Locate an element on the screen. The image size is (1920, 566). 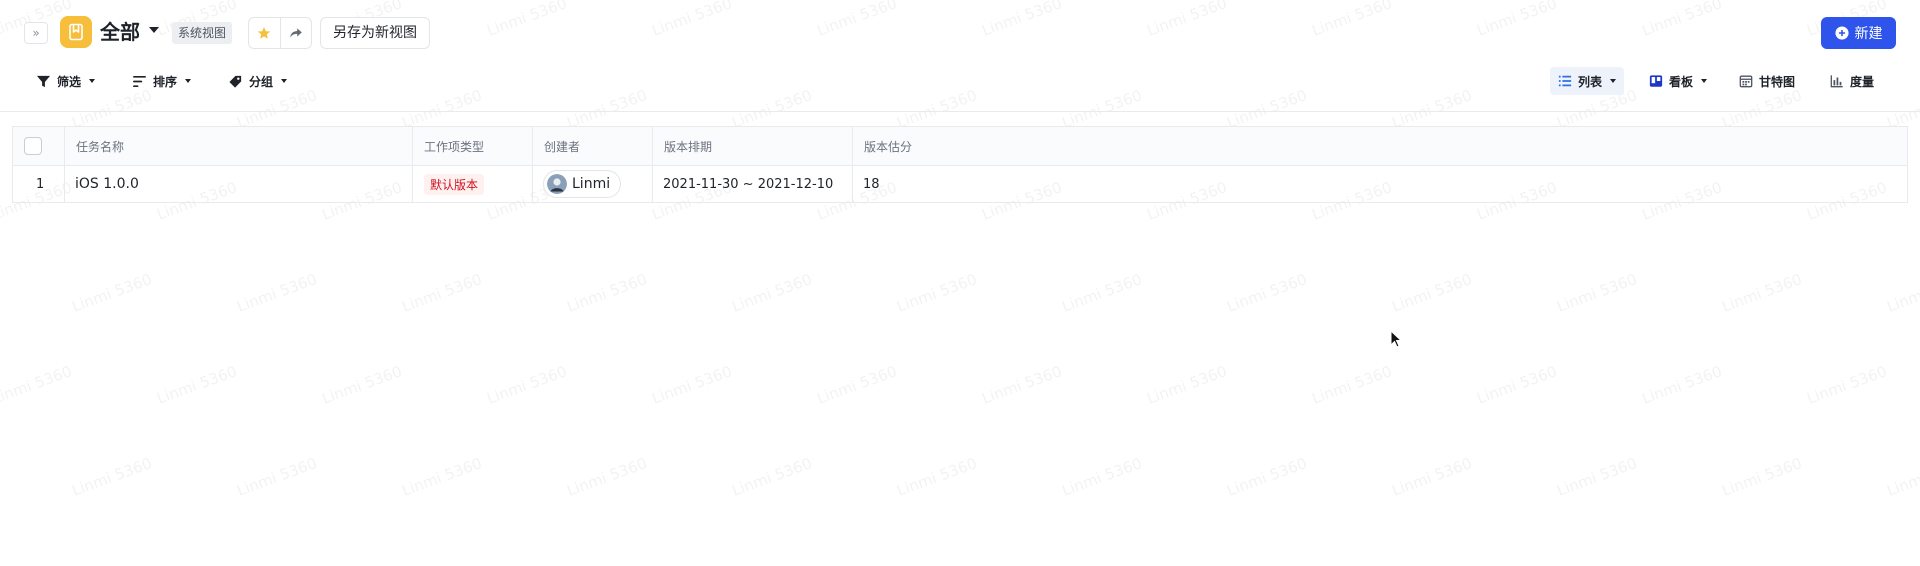
tab-metrics: 度量 is located at coordinates (1852, 81).